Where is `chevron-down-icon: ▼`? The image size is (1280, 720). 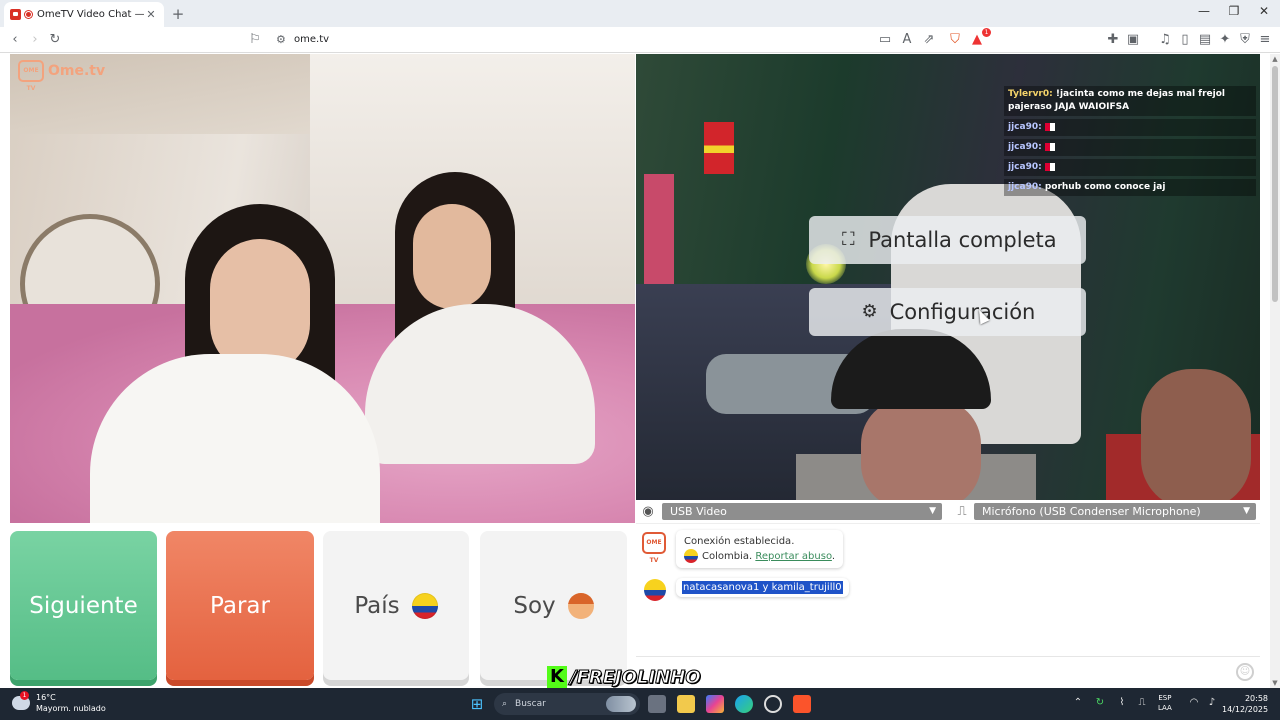
chevron-down-icon: ▼ is located at coordinates (932, 511).